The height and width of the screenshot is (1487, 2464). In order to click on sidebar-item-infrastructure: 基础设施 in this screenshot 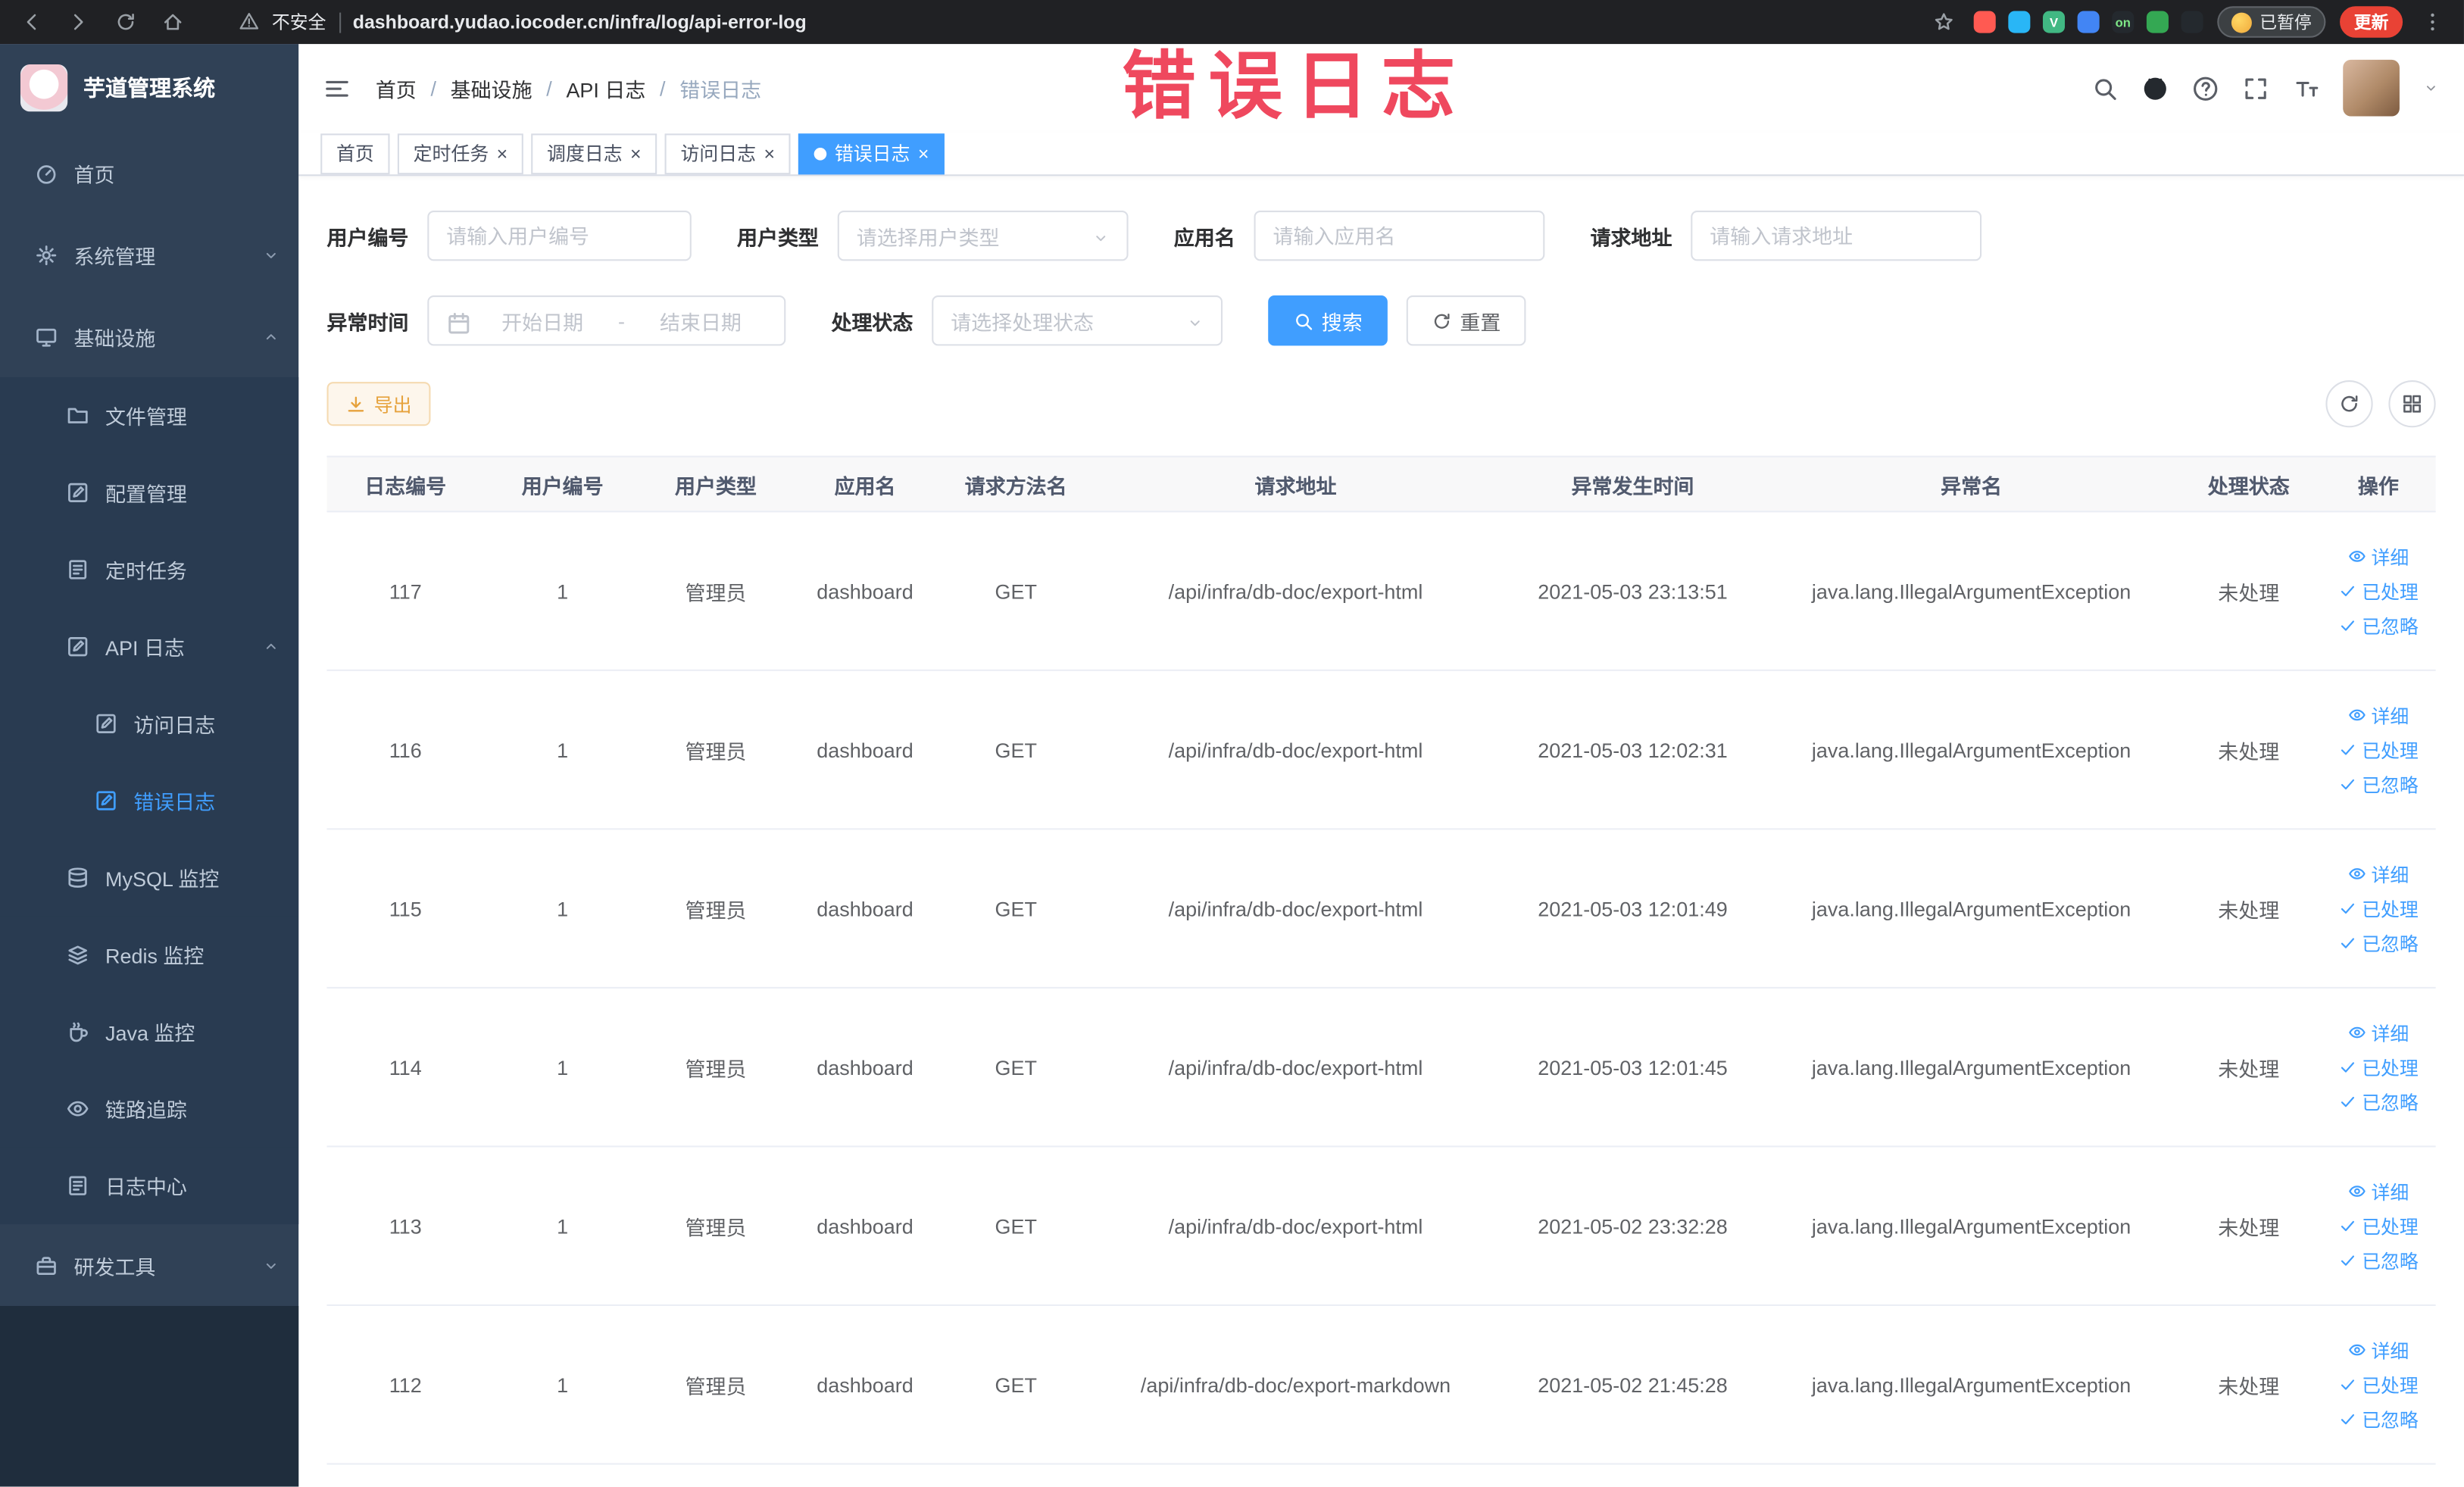, I will do `click(149, 336)`.